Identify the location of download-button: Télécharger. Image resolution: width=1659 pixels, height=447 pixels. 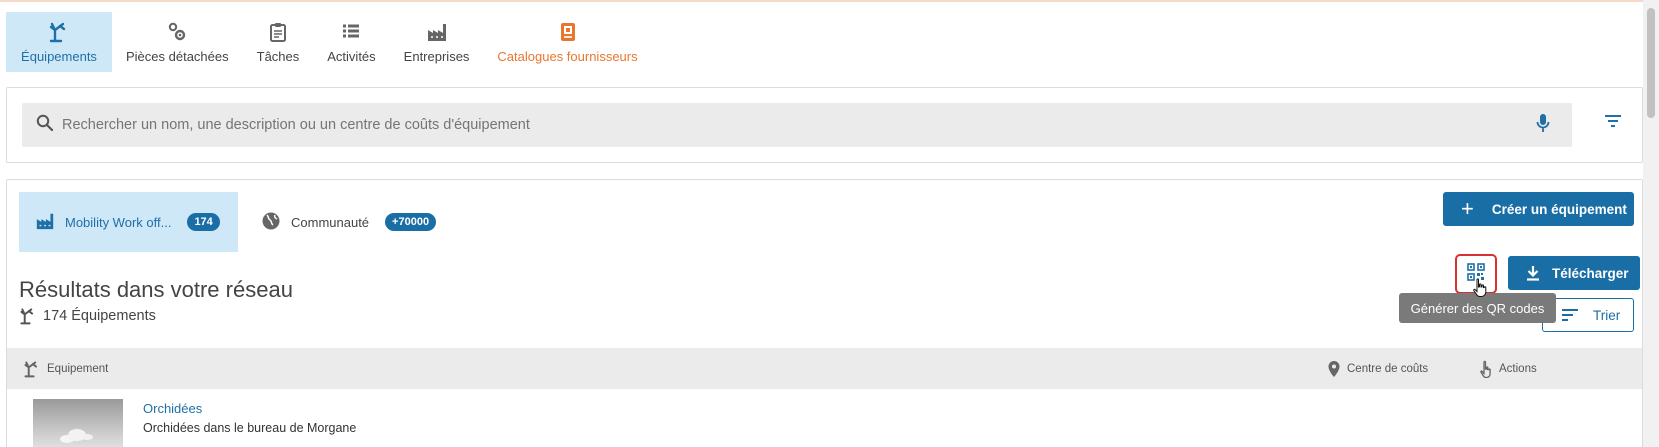
(1574, 273).